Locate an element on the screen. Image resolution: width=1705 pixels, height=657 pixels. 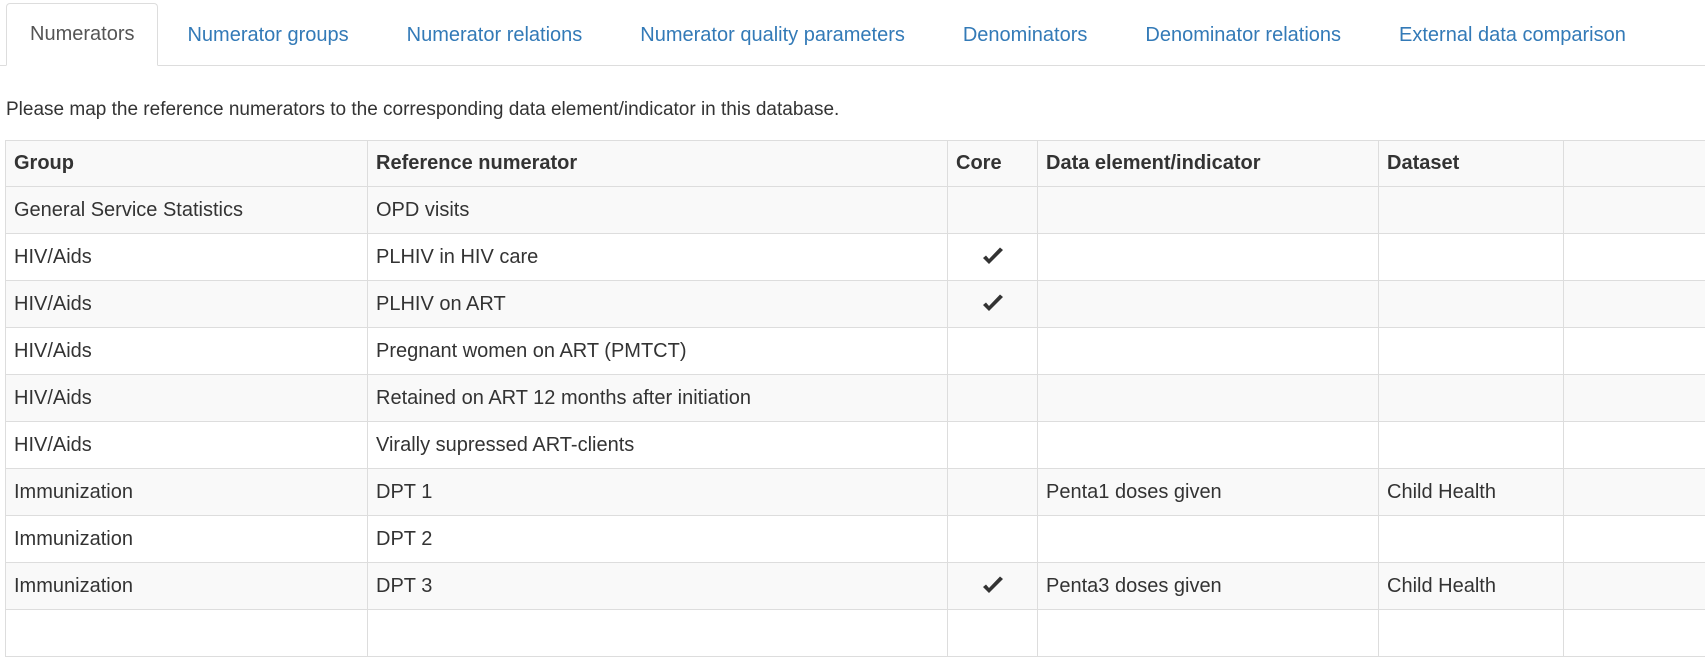
cell-reference-numerator: Pregnant women on ART (PMTCT) is located at coordinates (658, 351).